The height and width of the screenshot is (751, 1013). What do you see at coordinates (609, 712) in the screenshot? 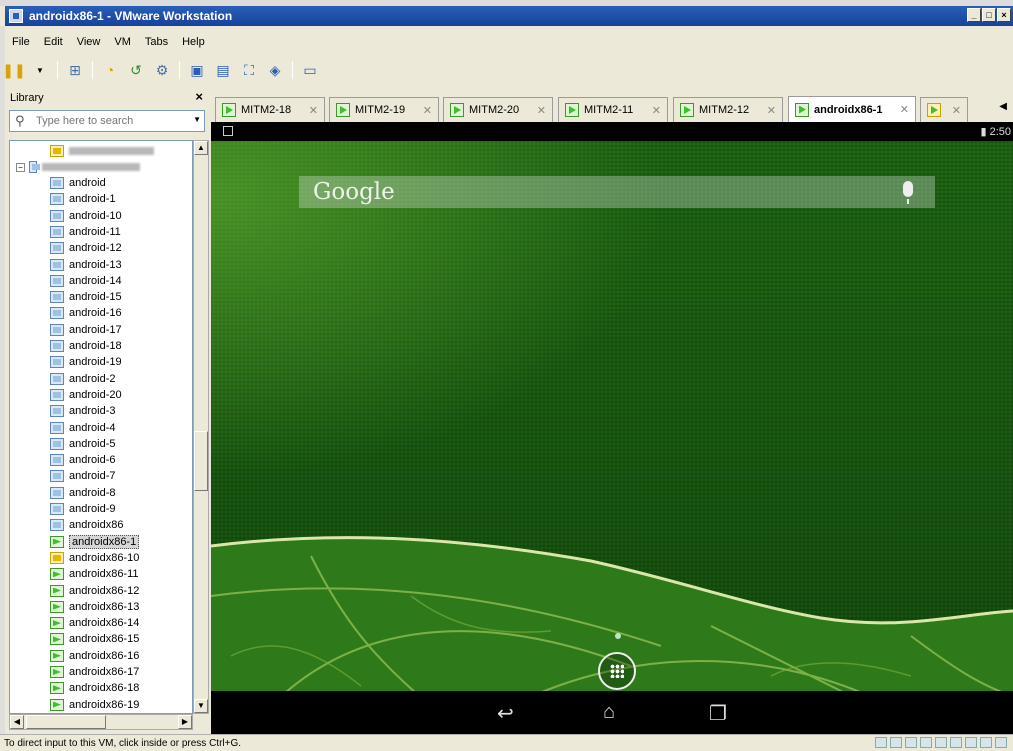
I see `home-icon: ⌂` at bounding box center [609, 712].